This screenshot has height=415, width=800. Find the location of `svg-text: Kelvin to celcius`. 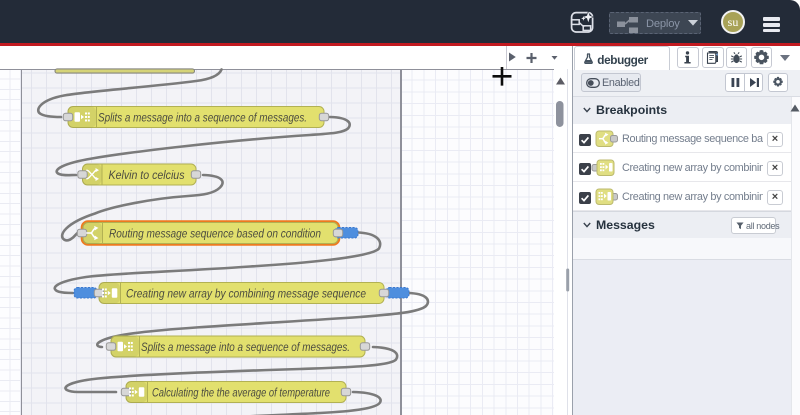

svg-text: Kelvin to celcius is located at coordinates (147, 176).